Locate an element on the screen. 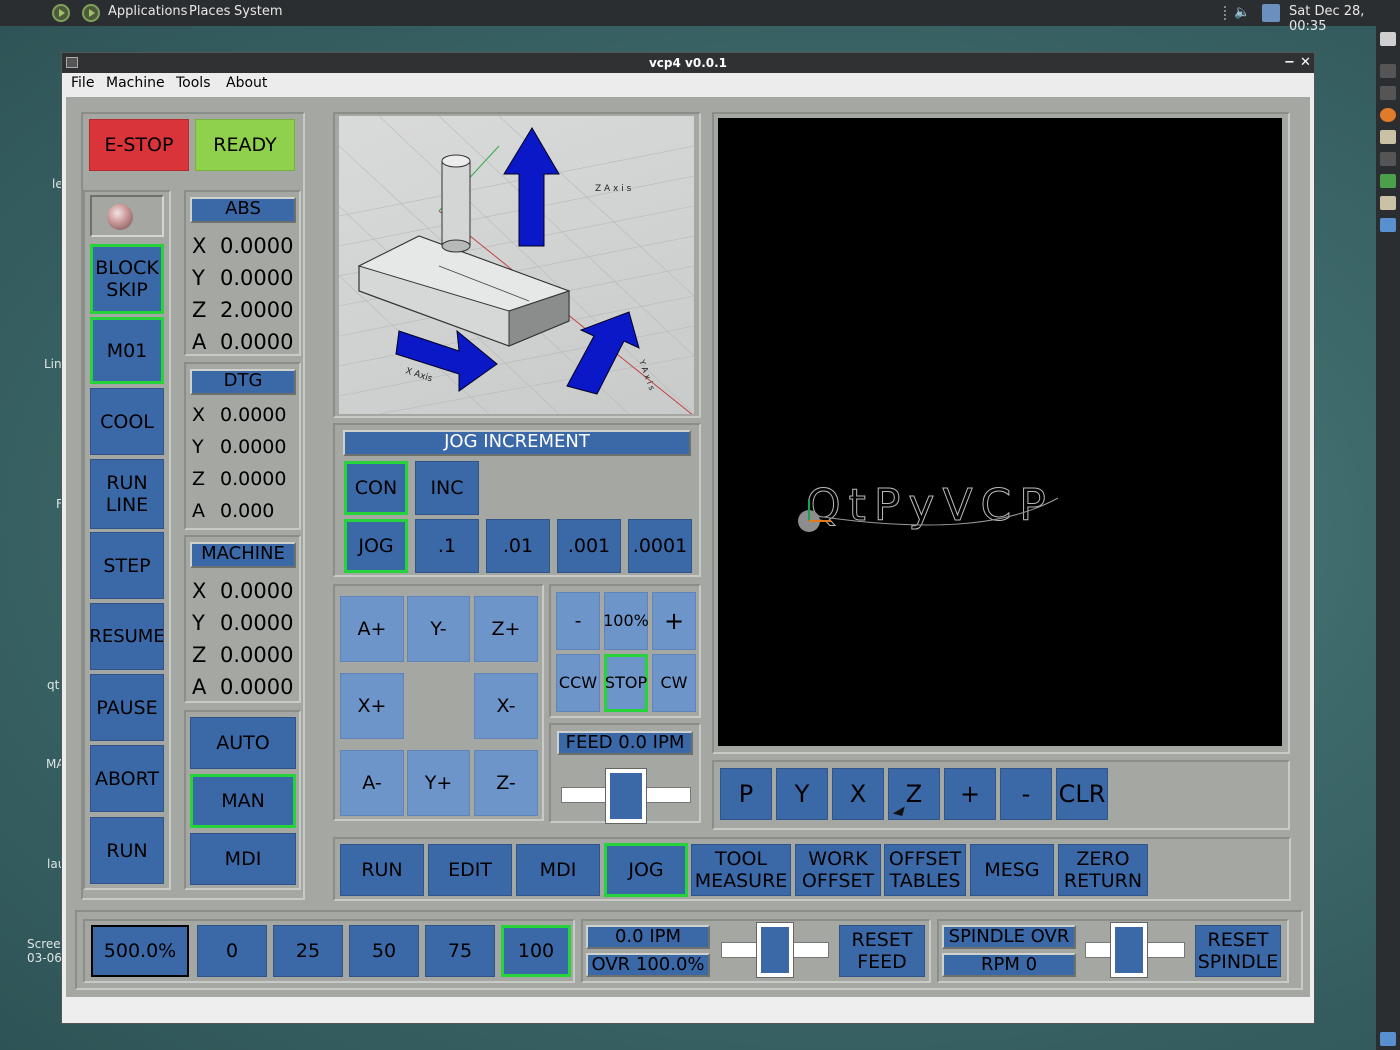 The height and width of the screenshot is (1050, 1400). auto-mode-button: AUTO is located at coordinates (243, 743).